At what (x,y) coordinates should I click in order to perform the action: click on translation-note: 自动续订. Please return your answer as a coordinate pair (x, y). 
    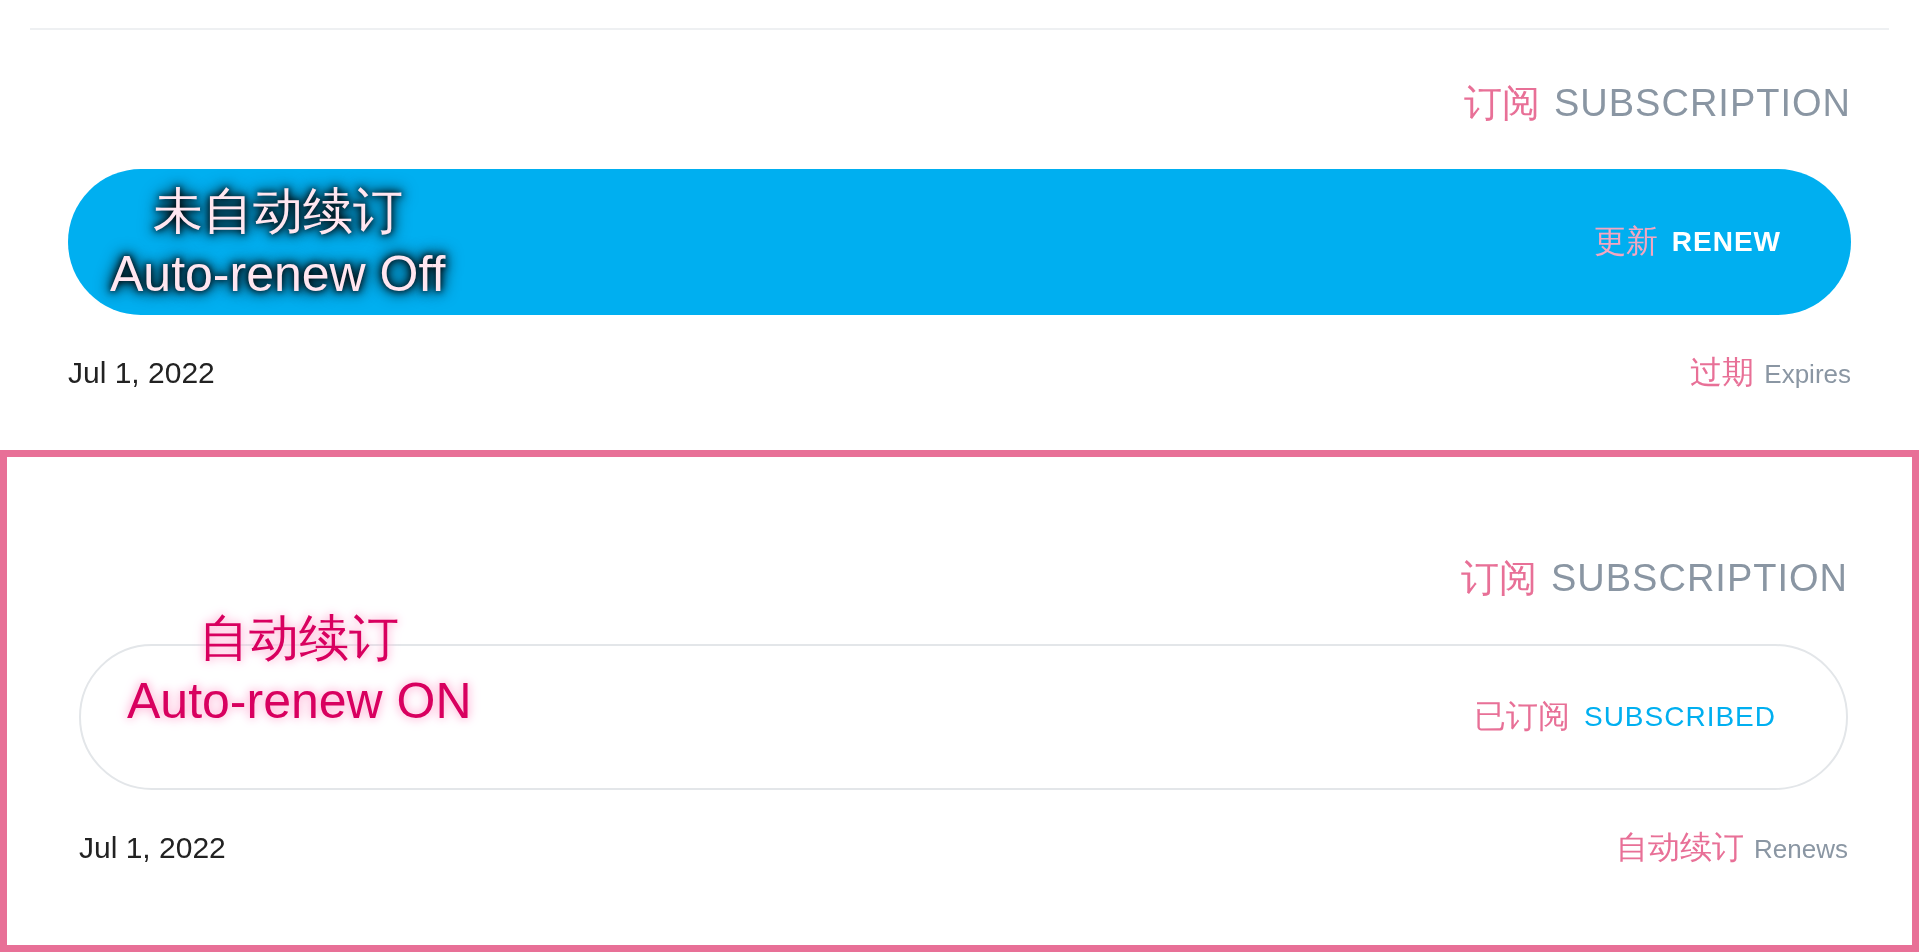
    Looking at the image, I should click on (1680, 847).